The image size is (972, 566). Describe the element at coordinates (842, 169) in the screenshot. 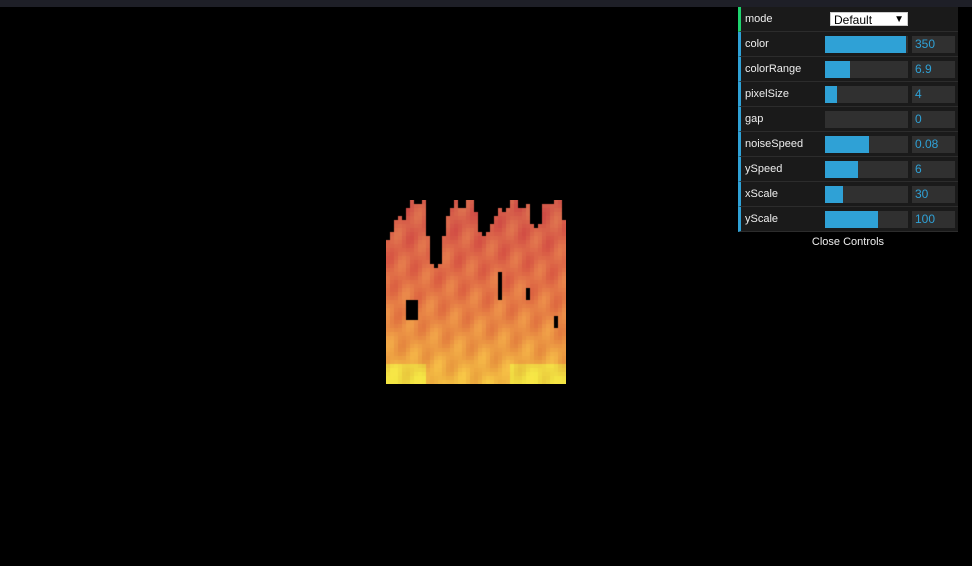

I see `yspeed-slider-fill` at that location.